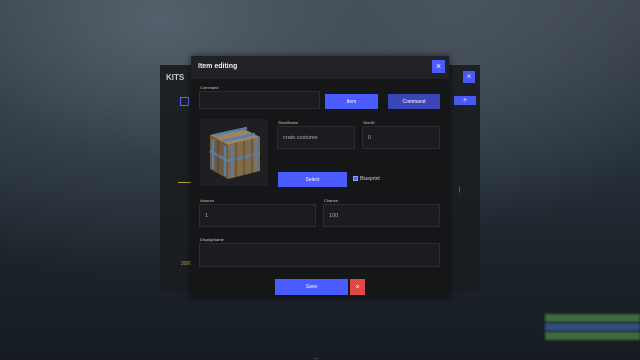 The image size is (640, 360). I want to click on chance-value: 100, so click(334, 215).